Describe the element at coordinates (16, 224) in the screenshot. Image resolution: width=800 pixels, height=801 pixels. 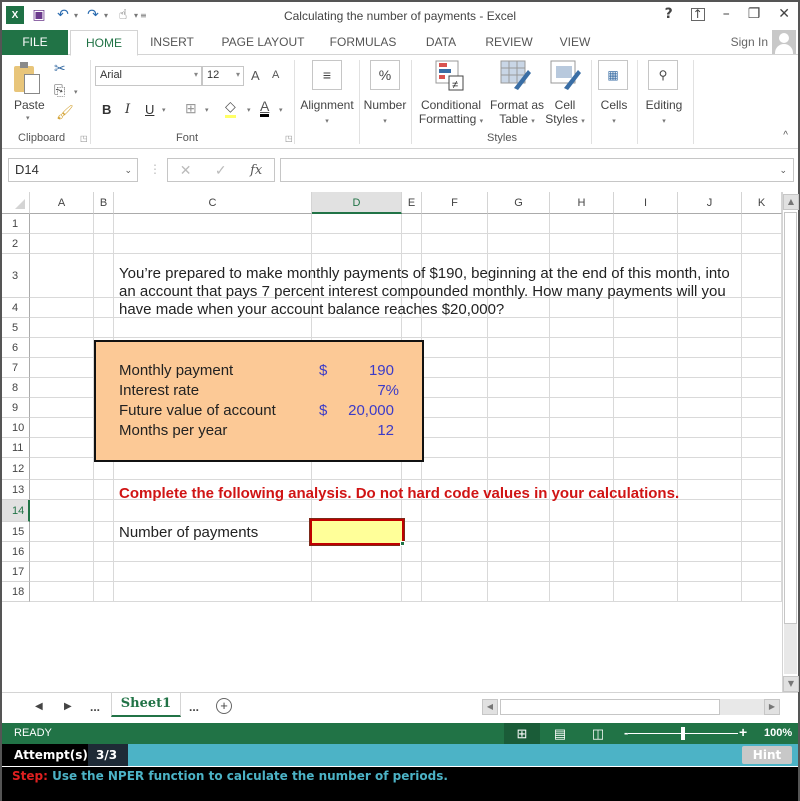
I see `row-header-1: 1` at that location.